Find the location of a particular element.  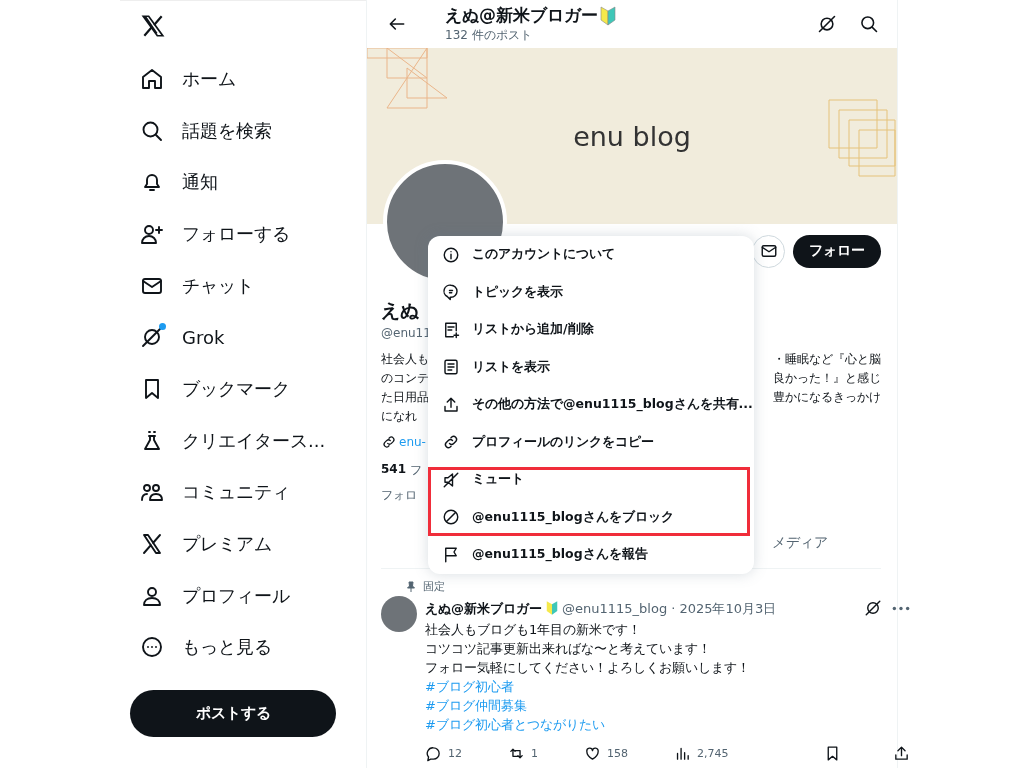

post-text: フォロー気軽にしてください！よろしくお願いします！ is located at coordinates (588, 668).